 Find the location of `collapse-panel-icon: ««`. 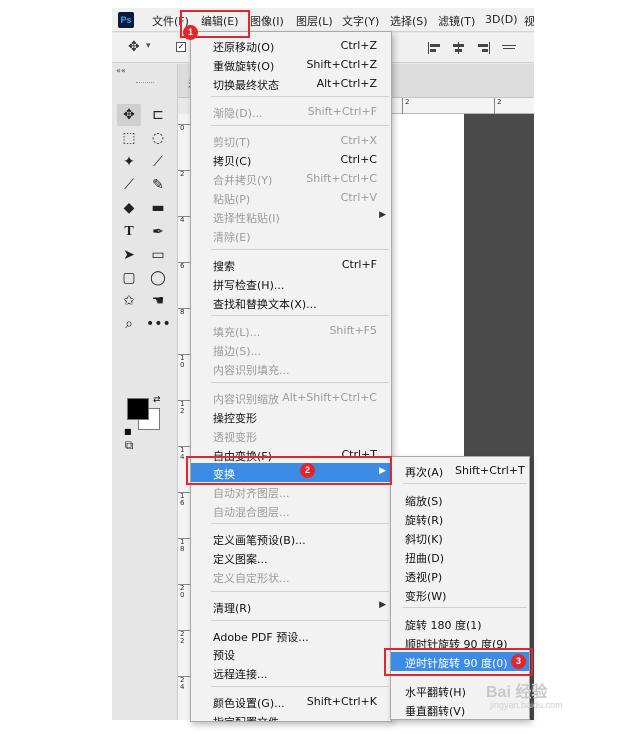

collapse-panel-icon: «« is located at coordinates (121, 70).